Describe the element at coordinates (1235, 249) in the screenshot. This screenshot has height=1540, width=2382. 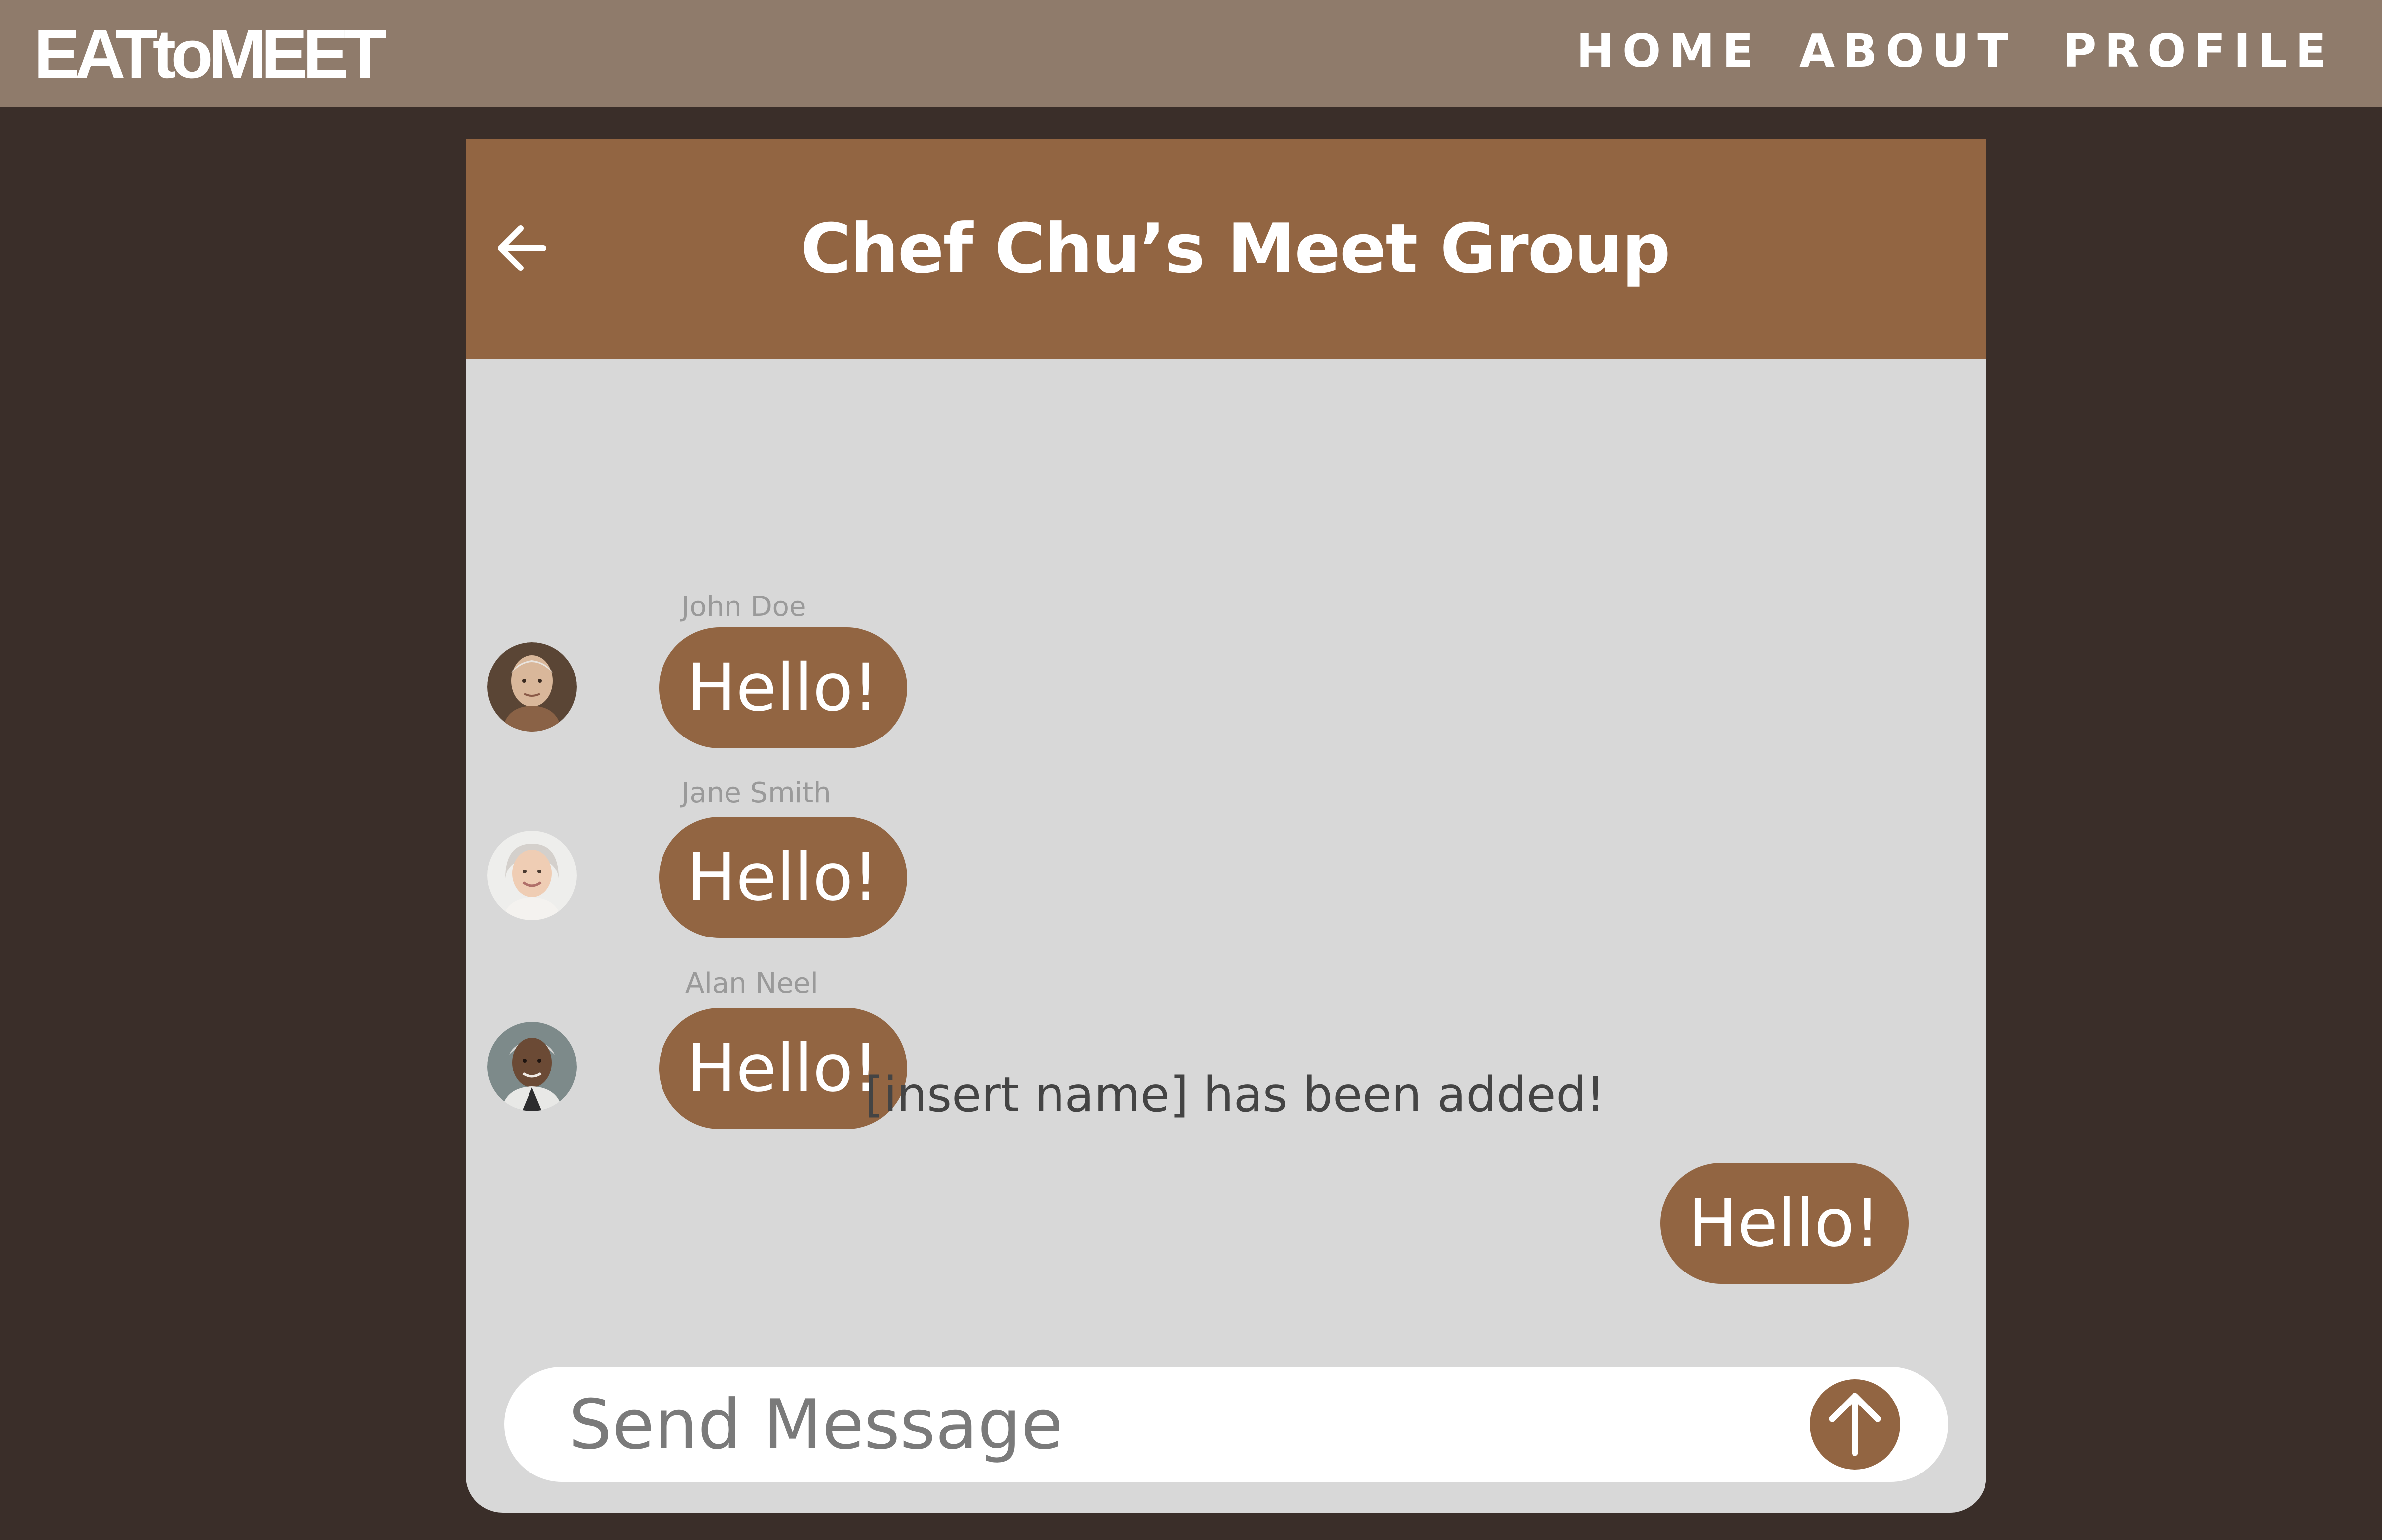
I see `chat-title: Chef Chu’s Meet Group` at that location.